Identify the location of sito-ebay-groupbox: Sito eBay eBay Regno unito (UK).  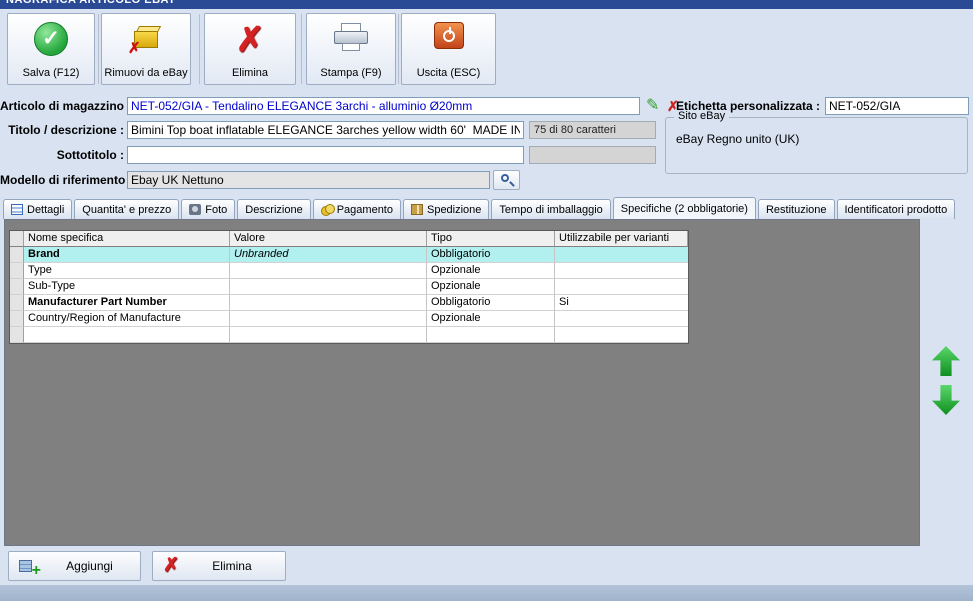
(816, 142).